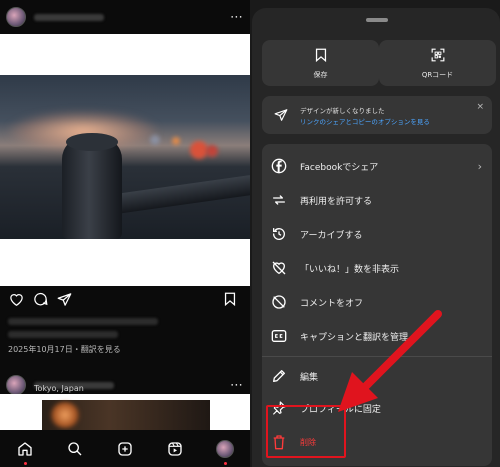 The image size is (500, 467). What do you see at coordinates (377, 302) in the screenshot?
I see `menu-item-turn-off-comments: コメントをオフ` at bounding box center [377, 302].